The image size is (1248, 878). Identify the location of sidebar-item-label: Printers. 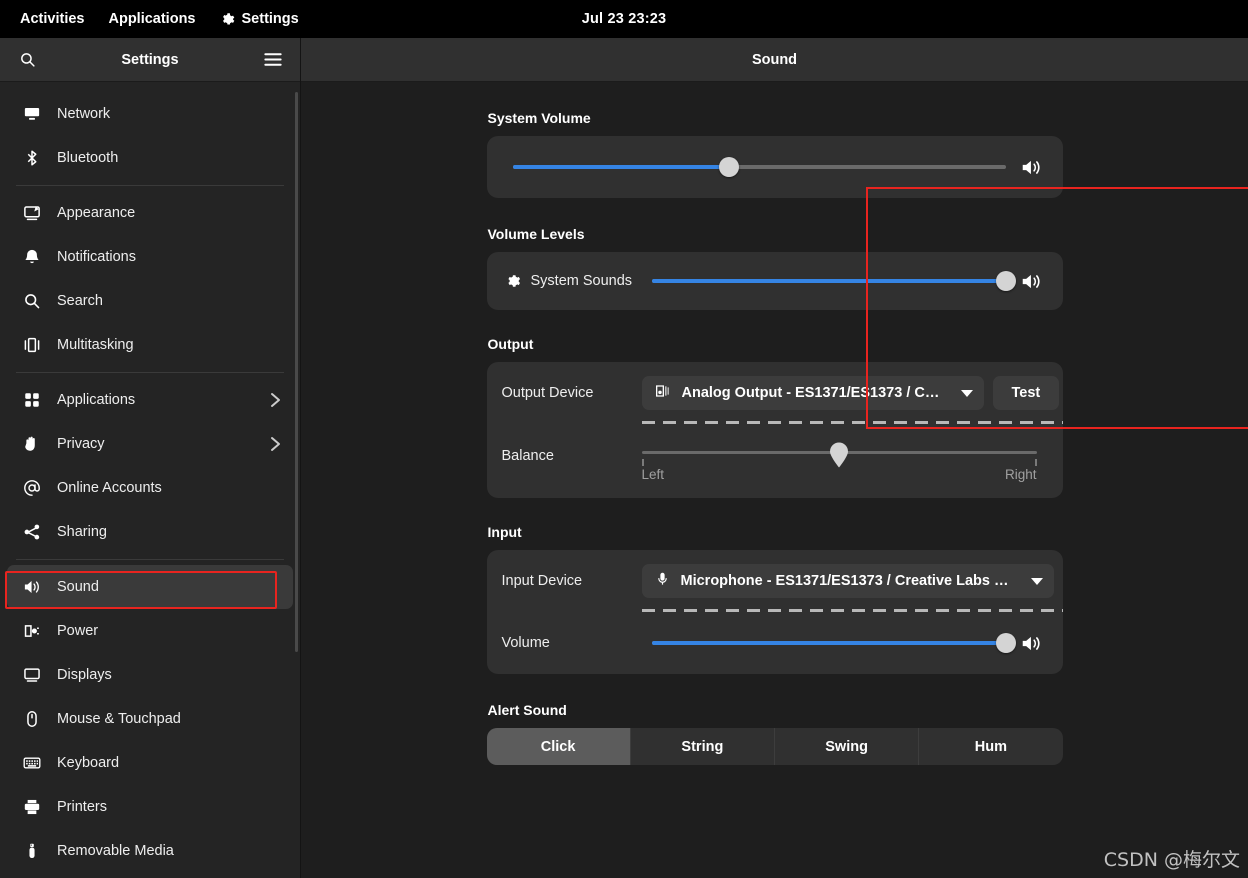
(82, 807).